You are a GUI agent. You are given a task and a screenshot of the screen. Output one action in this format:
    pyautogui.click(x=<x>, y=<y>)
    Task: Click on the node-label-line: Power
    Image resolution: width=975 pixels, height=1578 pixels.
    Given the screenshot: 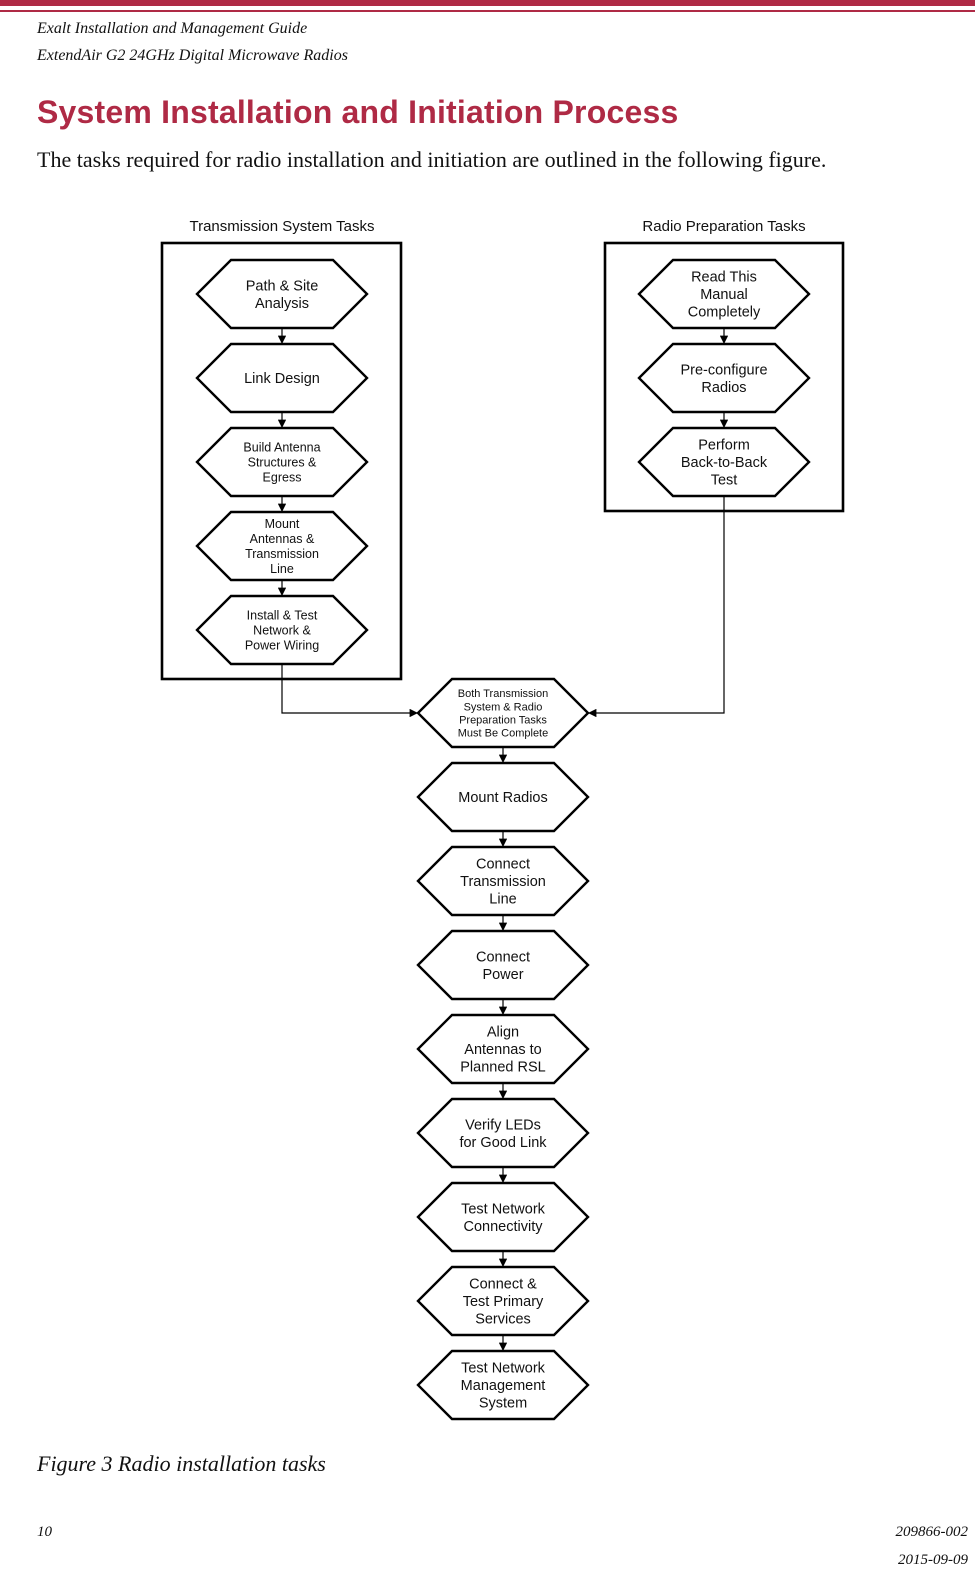 What is the action you would take?
    pyautogui.click(x=502, y=975)
    